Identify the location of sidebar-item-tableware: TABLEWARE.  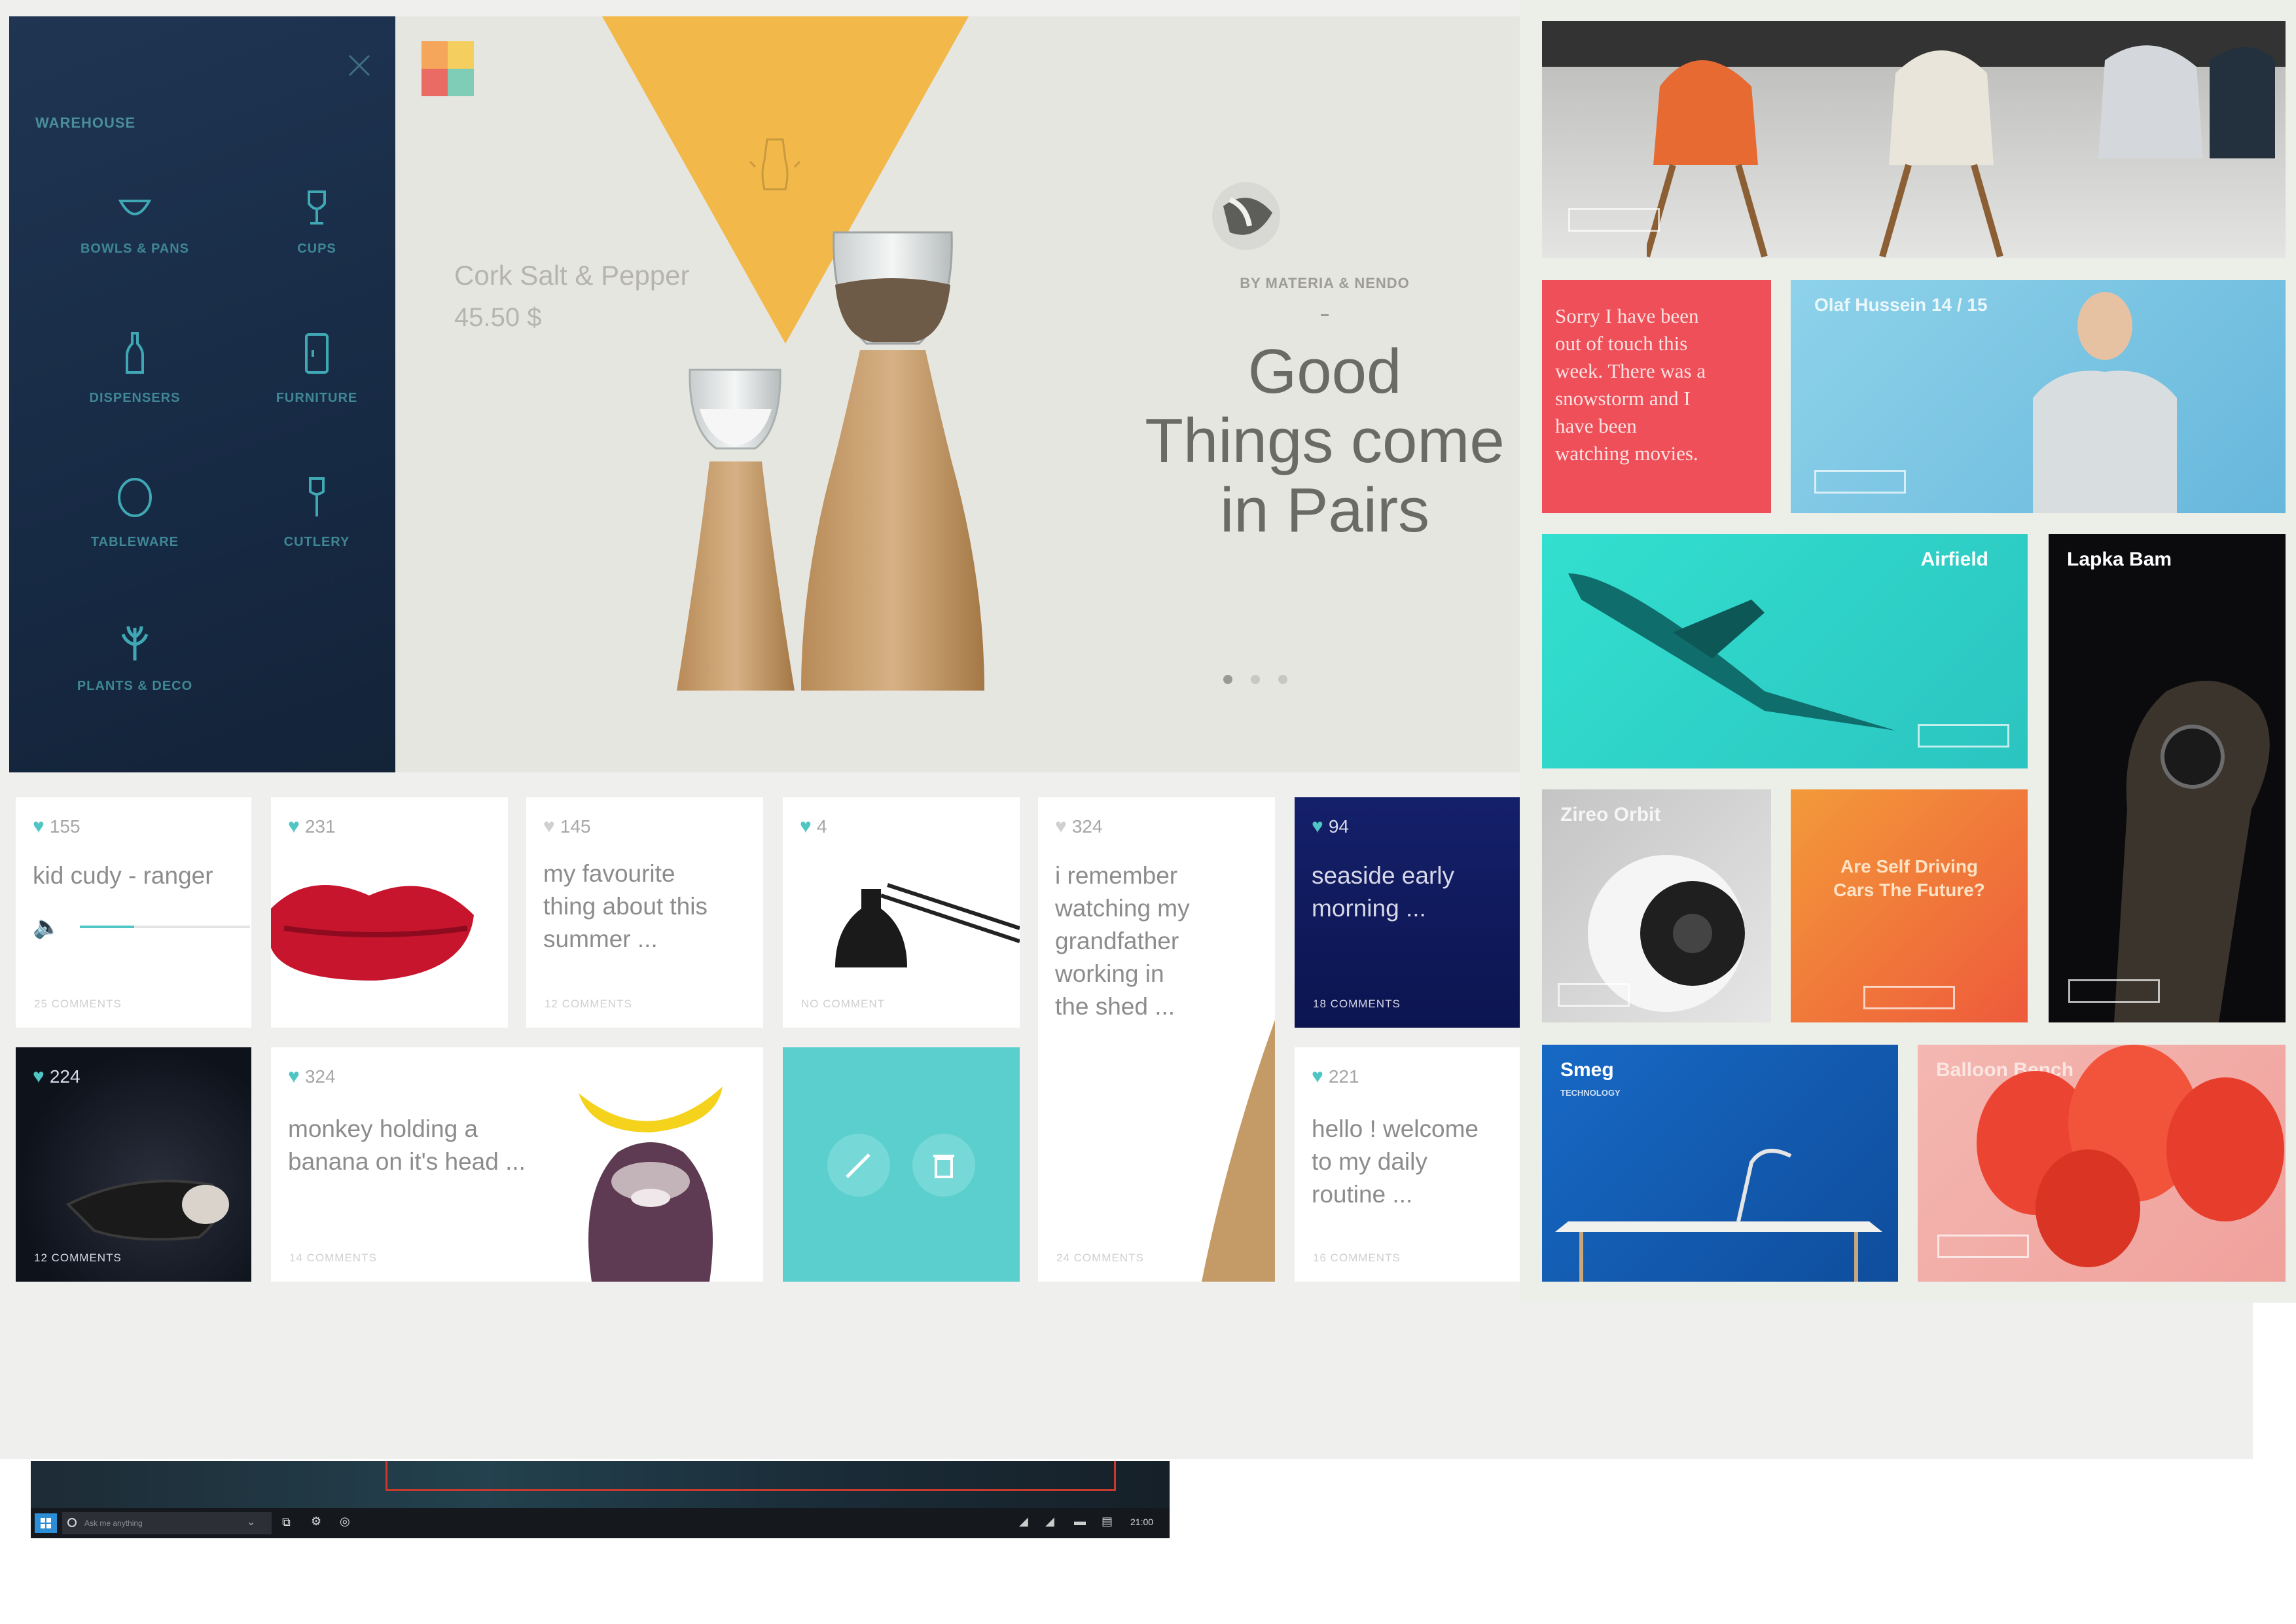
(134, 512).